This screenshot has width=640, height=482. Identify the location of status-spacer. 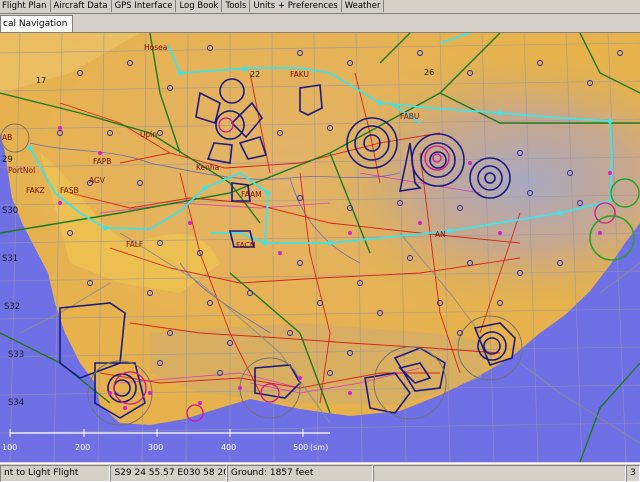
(499, 473).